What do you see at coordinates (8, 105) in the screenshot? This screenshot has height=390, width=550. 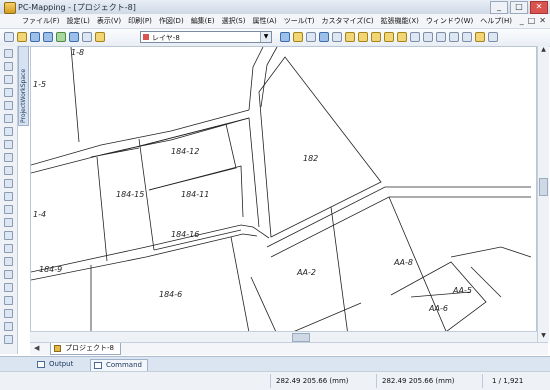 I see `zoom-window-icon` at bounding box center [8, 105].